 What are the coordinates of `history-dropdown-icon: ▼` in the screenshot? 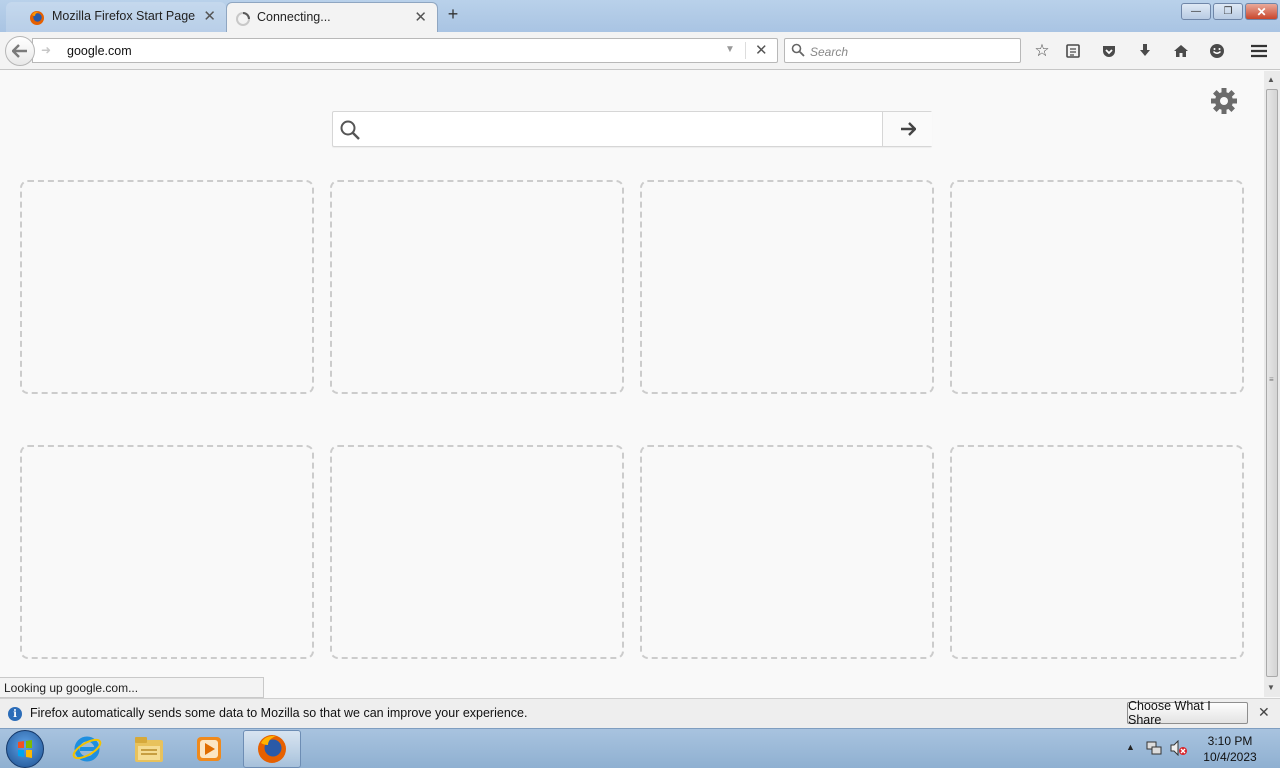 It's located at (730, 49).